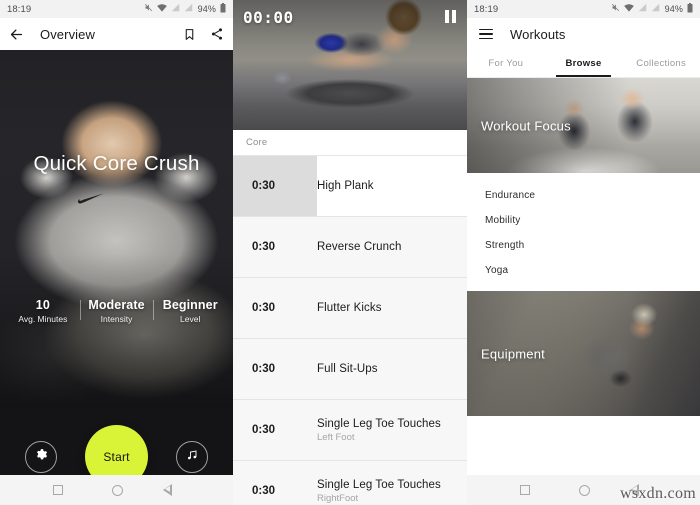 This screenshot has height=505, width=700. I want to click on table-row: 0:30 Flutter Kicks, so click(350, 308).